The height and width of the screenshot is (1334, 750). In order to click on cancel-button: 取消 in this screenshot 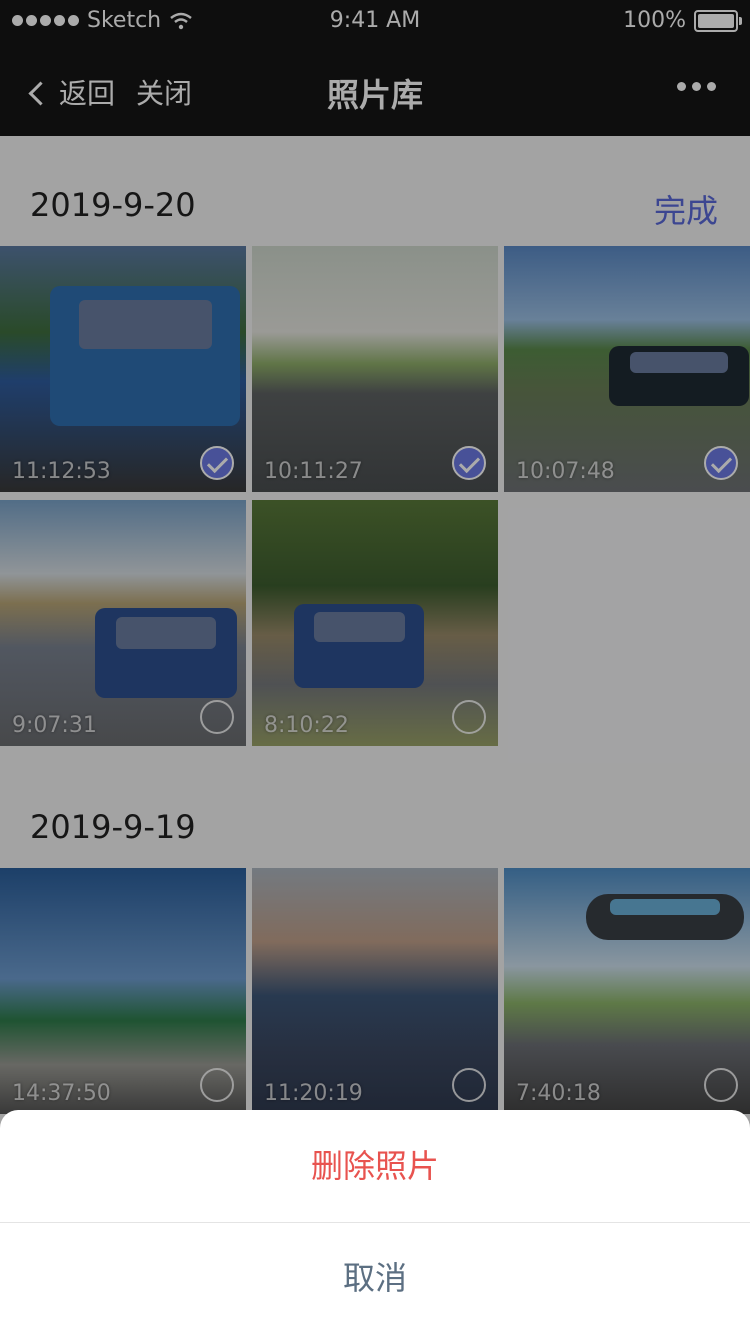, I will do `click(375, 1278)`.